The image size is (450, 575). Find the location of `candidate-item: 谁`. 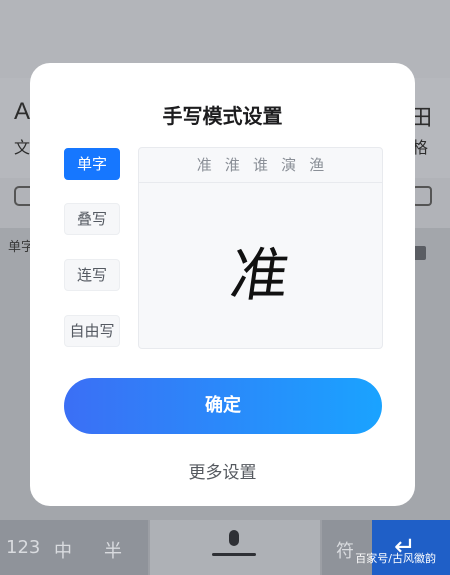

candidate-item: 谁 is located at coordinates (260, 165).